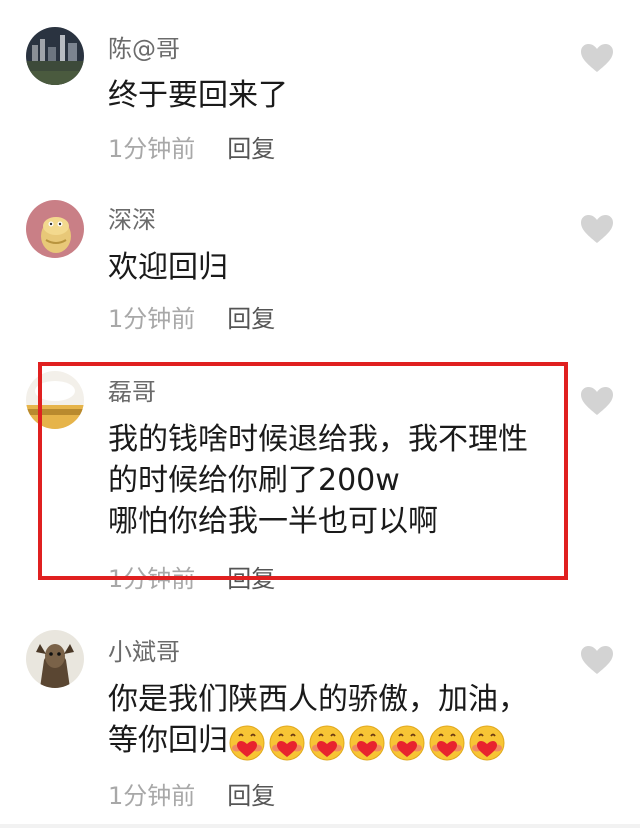 This screenshot has height=828, width=640. What do you see at coordinates (273, 521) in the screenshot?
I see `comment-line: 哪怕你给我一半也可以啊` at bounding box center [273, 521].